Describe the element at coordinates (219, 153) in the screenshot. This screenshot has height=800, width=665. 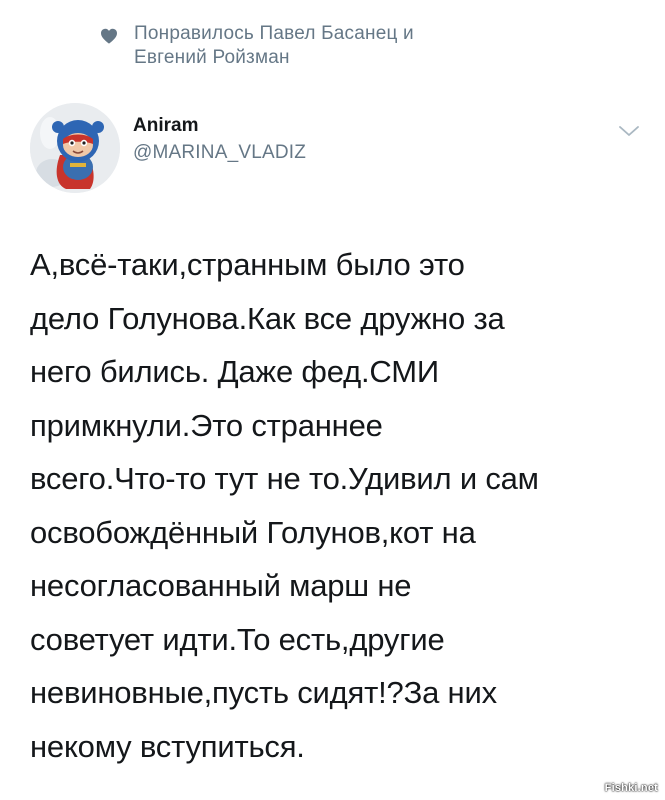
I see `author-handle: @MARINA_VLADIZ` at that location.